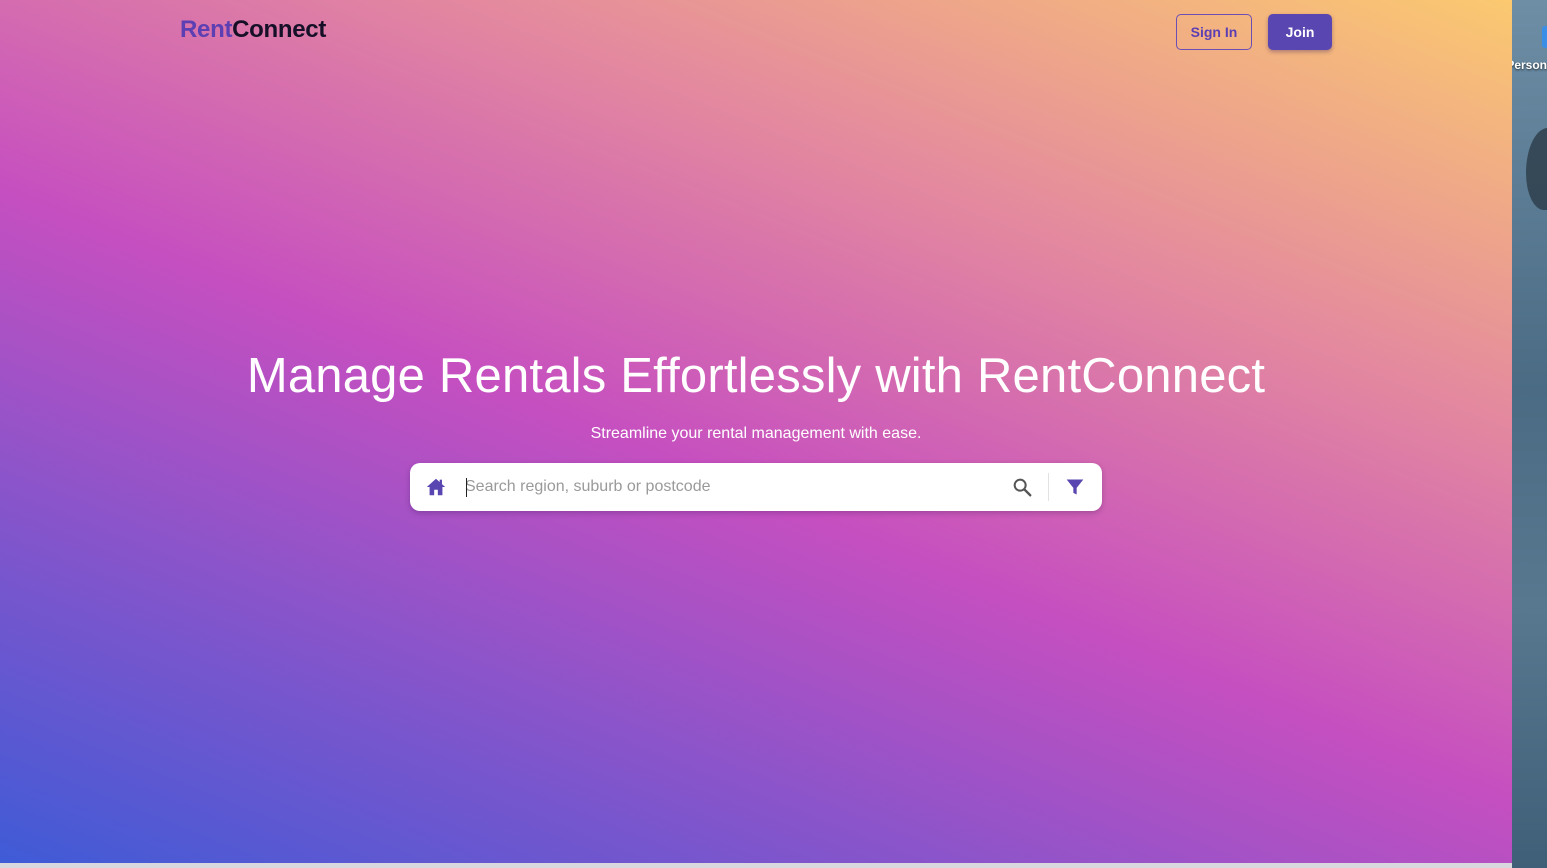 The height and width of the screenshot is (868, 1547). What do you see at coordinates (1536, 169) in the screenshot?
I see `wallpaper-rock` at bounding box center [1536, 169].